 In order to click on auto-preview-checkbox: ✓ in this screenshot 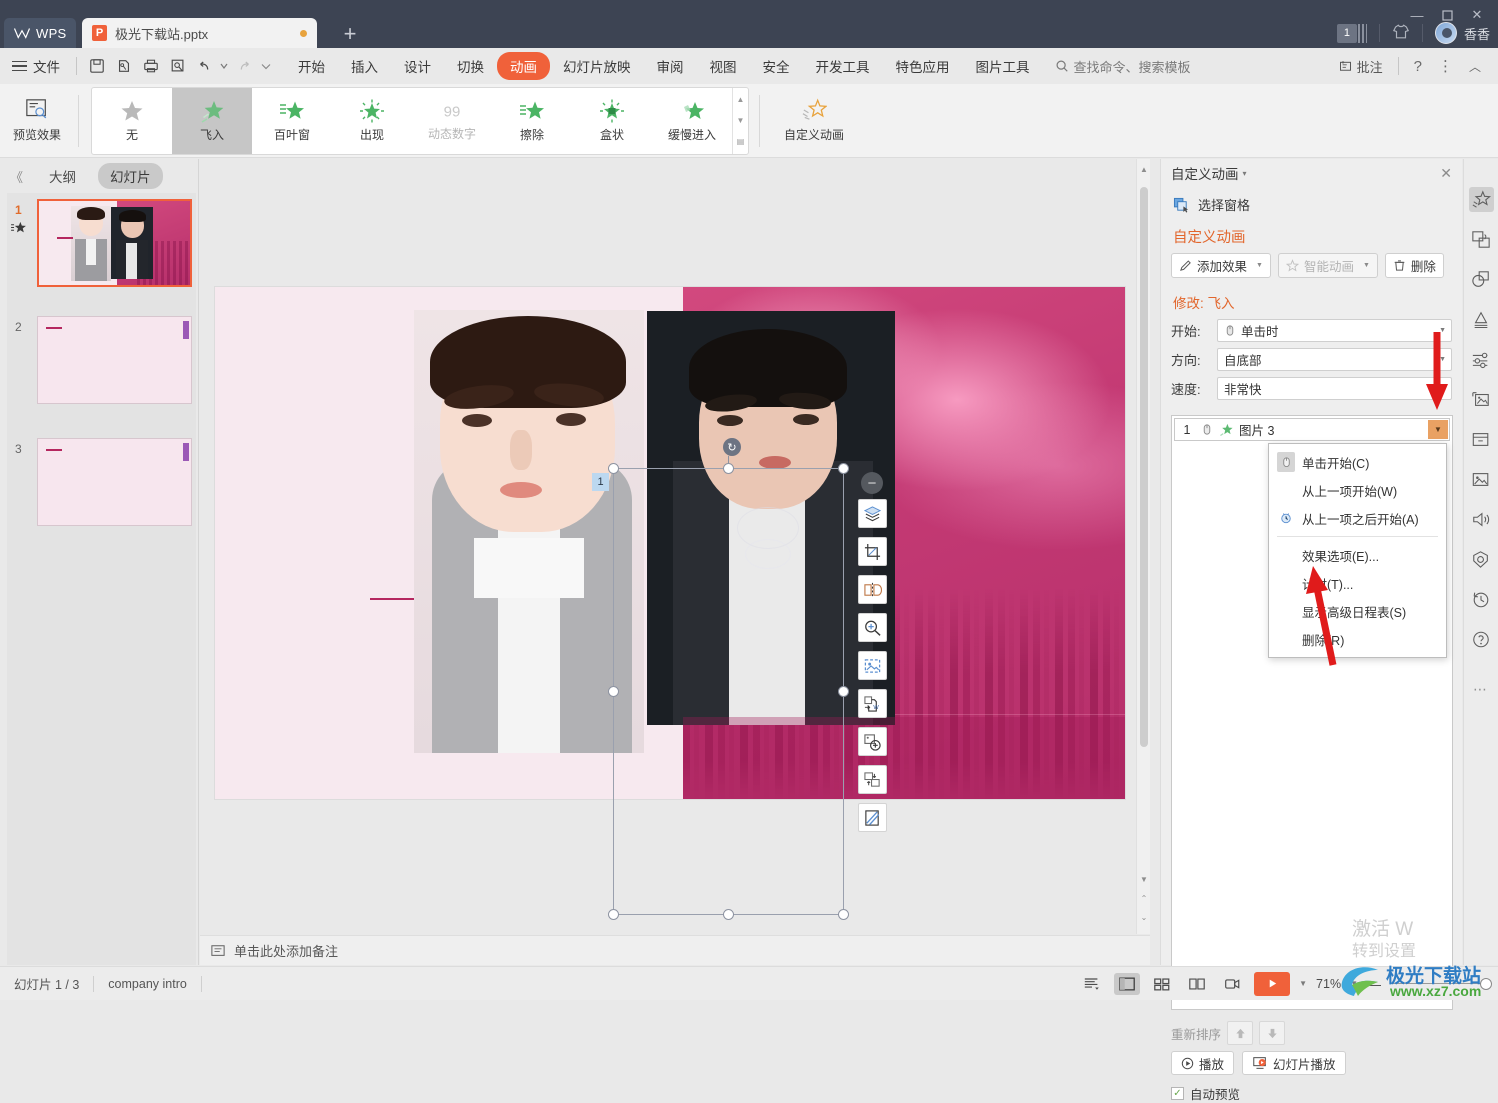, I will do `click(1177, 1093)`.